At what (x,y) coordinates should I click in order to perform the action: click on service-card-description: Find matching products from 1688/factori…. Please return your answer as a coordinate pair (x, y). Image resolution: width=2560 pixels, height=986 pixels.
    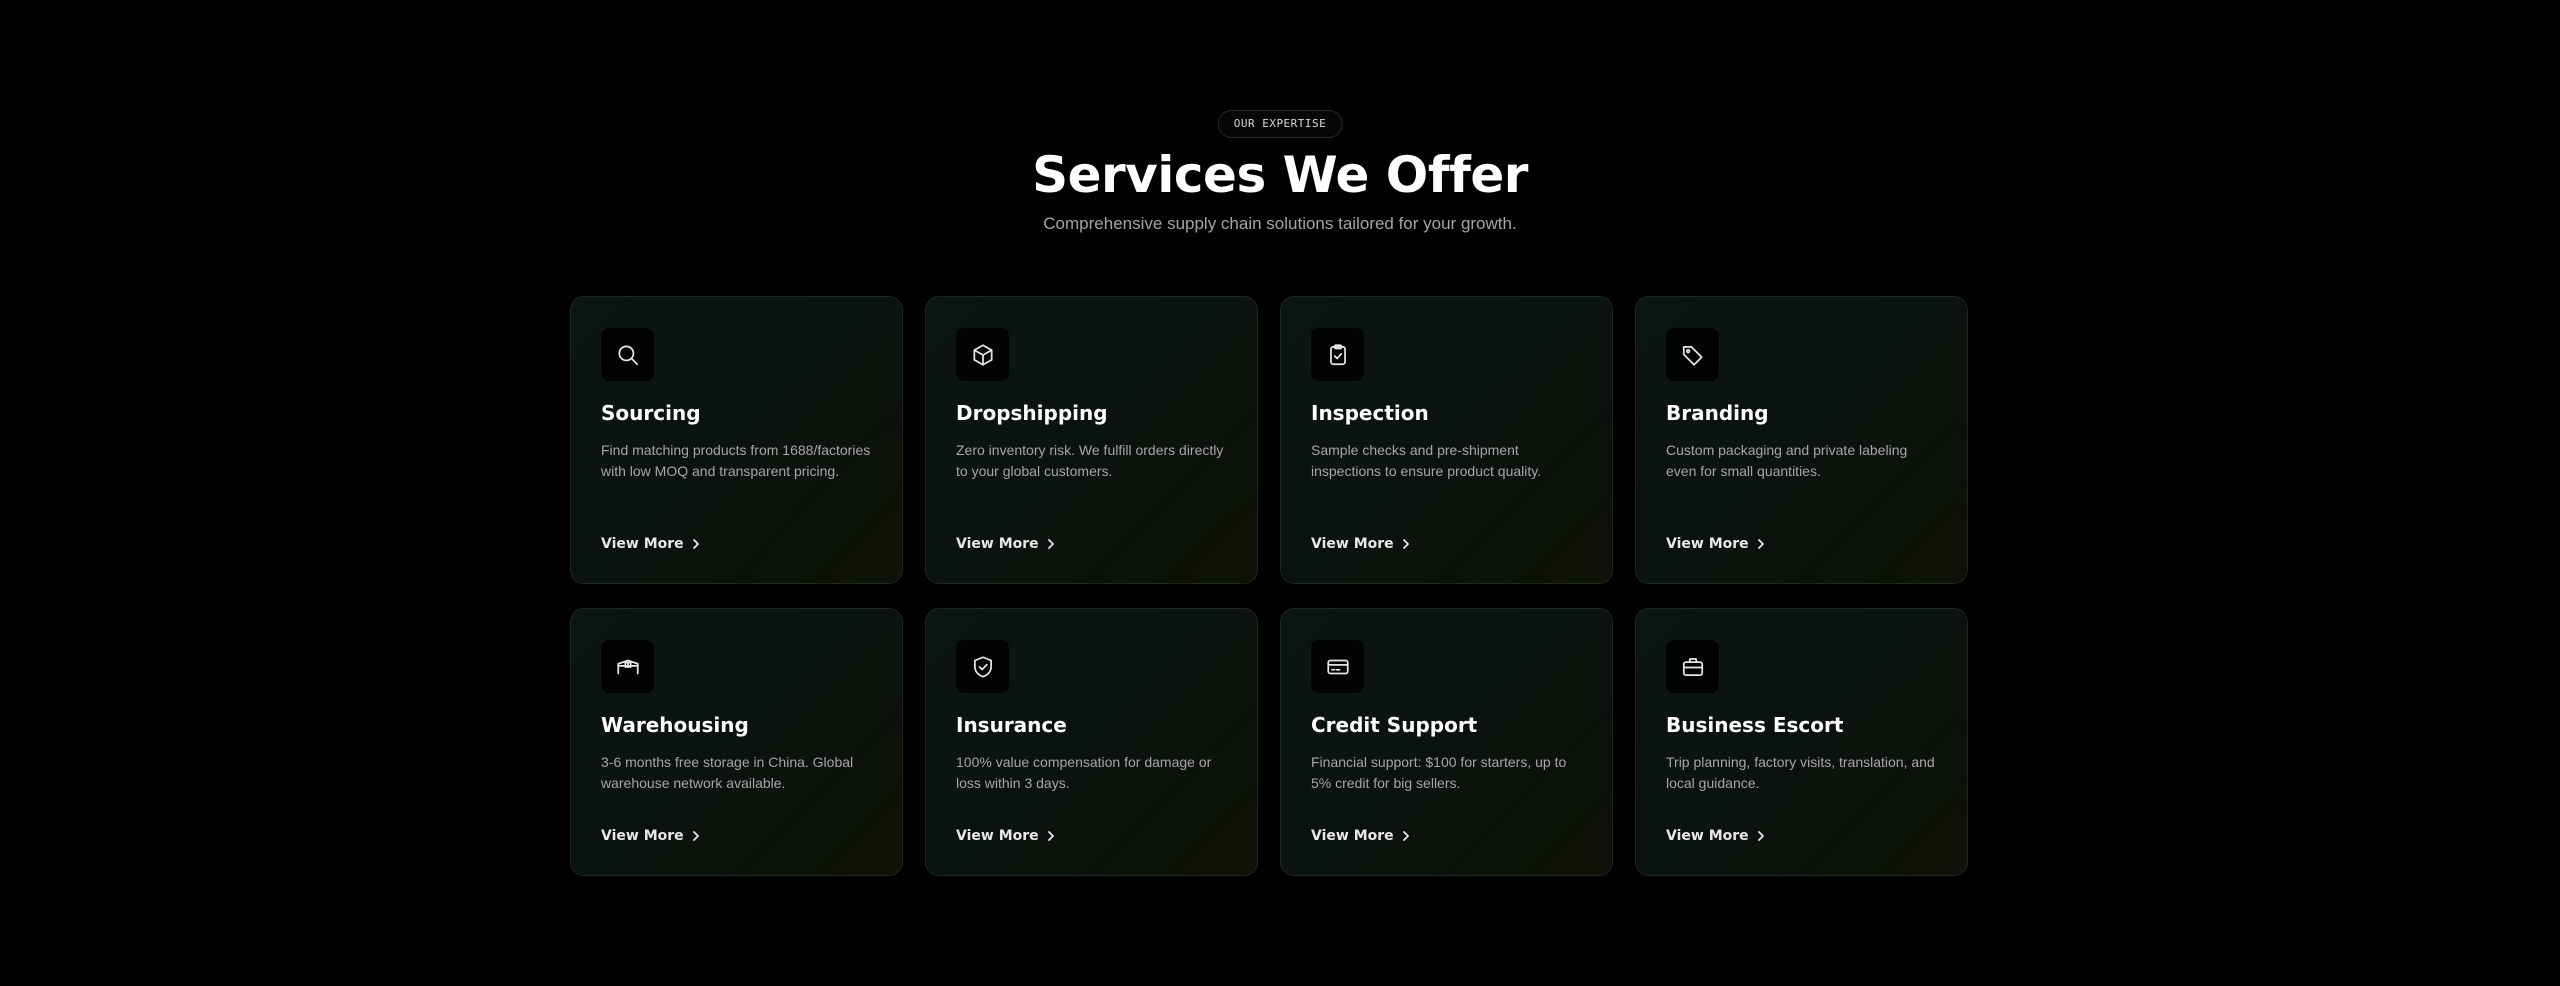
    Looking at the image, I should click on (736, 460).